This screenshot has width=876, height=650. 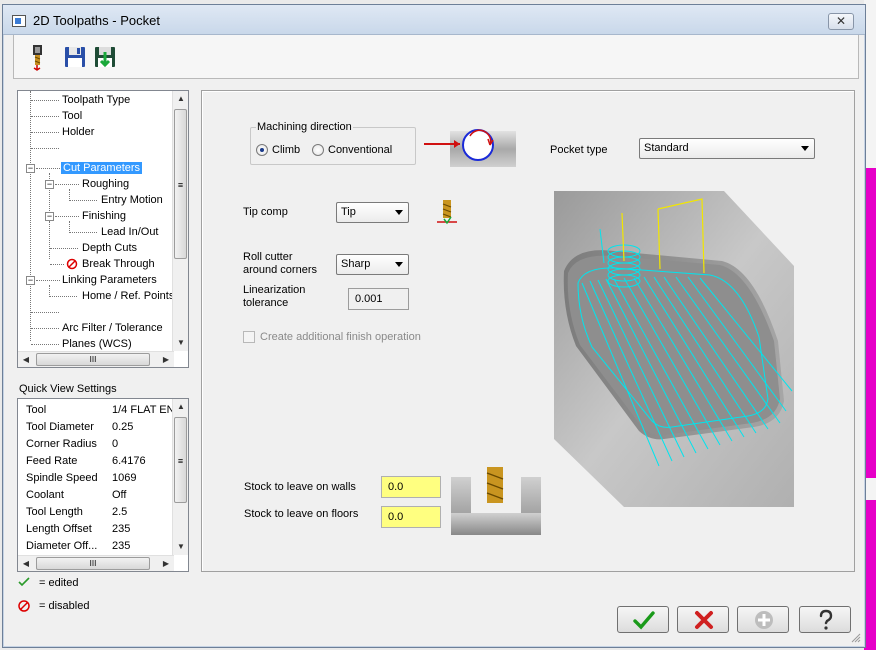 I want to click on climb-radio, so click(x=262, y=150).